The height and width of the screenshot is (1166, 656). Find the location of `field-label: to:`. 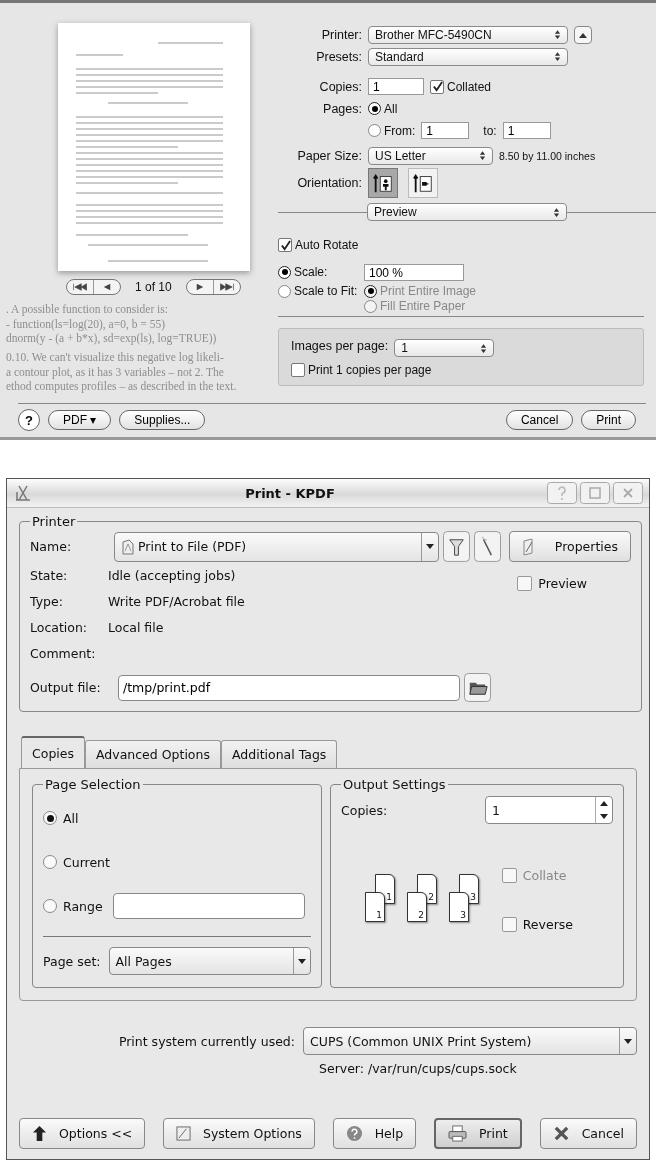

field-label: to: is located at coordinates (490, 130).